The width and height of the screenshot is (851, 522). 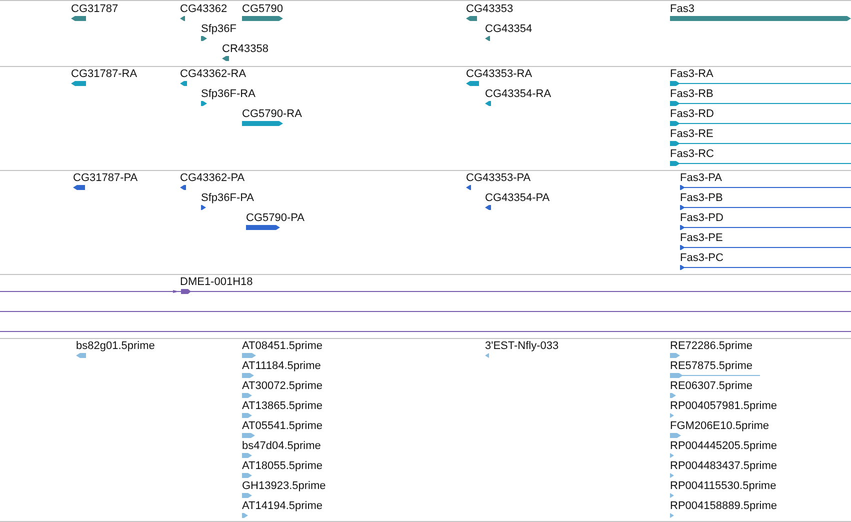 I want to click on feature-label: Fas3-RD, so click(x=692, y=114).